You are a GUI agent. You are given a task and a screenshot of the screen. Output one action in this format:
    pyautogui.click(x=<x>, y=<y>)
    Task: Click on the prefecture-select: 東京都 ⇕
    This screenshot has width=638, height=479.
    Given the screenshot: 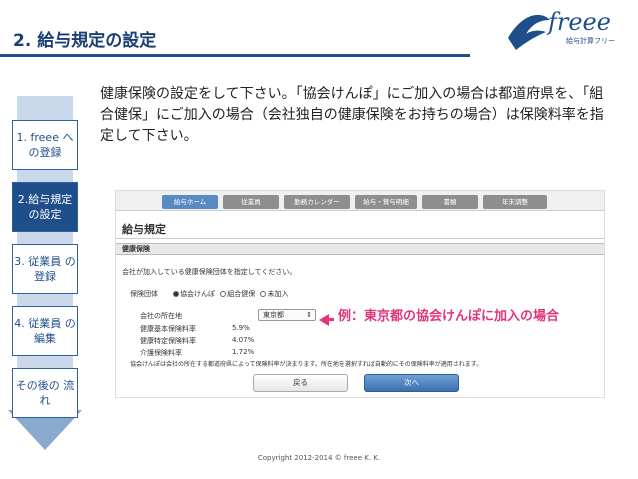 What is the action you would take?
    pyautogui.click(x=287, y=315)
    